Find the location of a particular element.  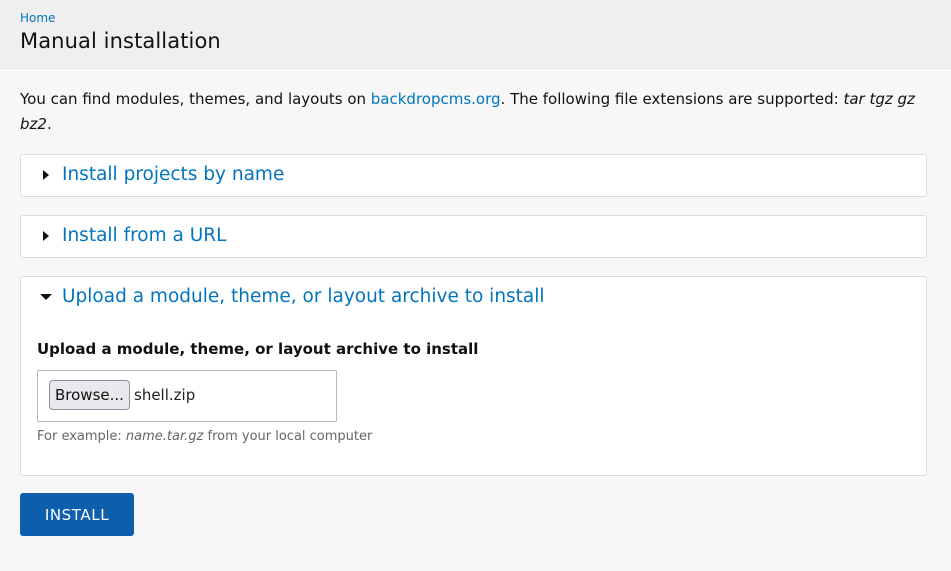

triangle-down-icon is located at coordinates (46, 297).